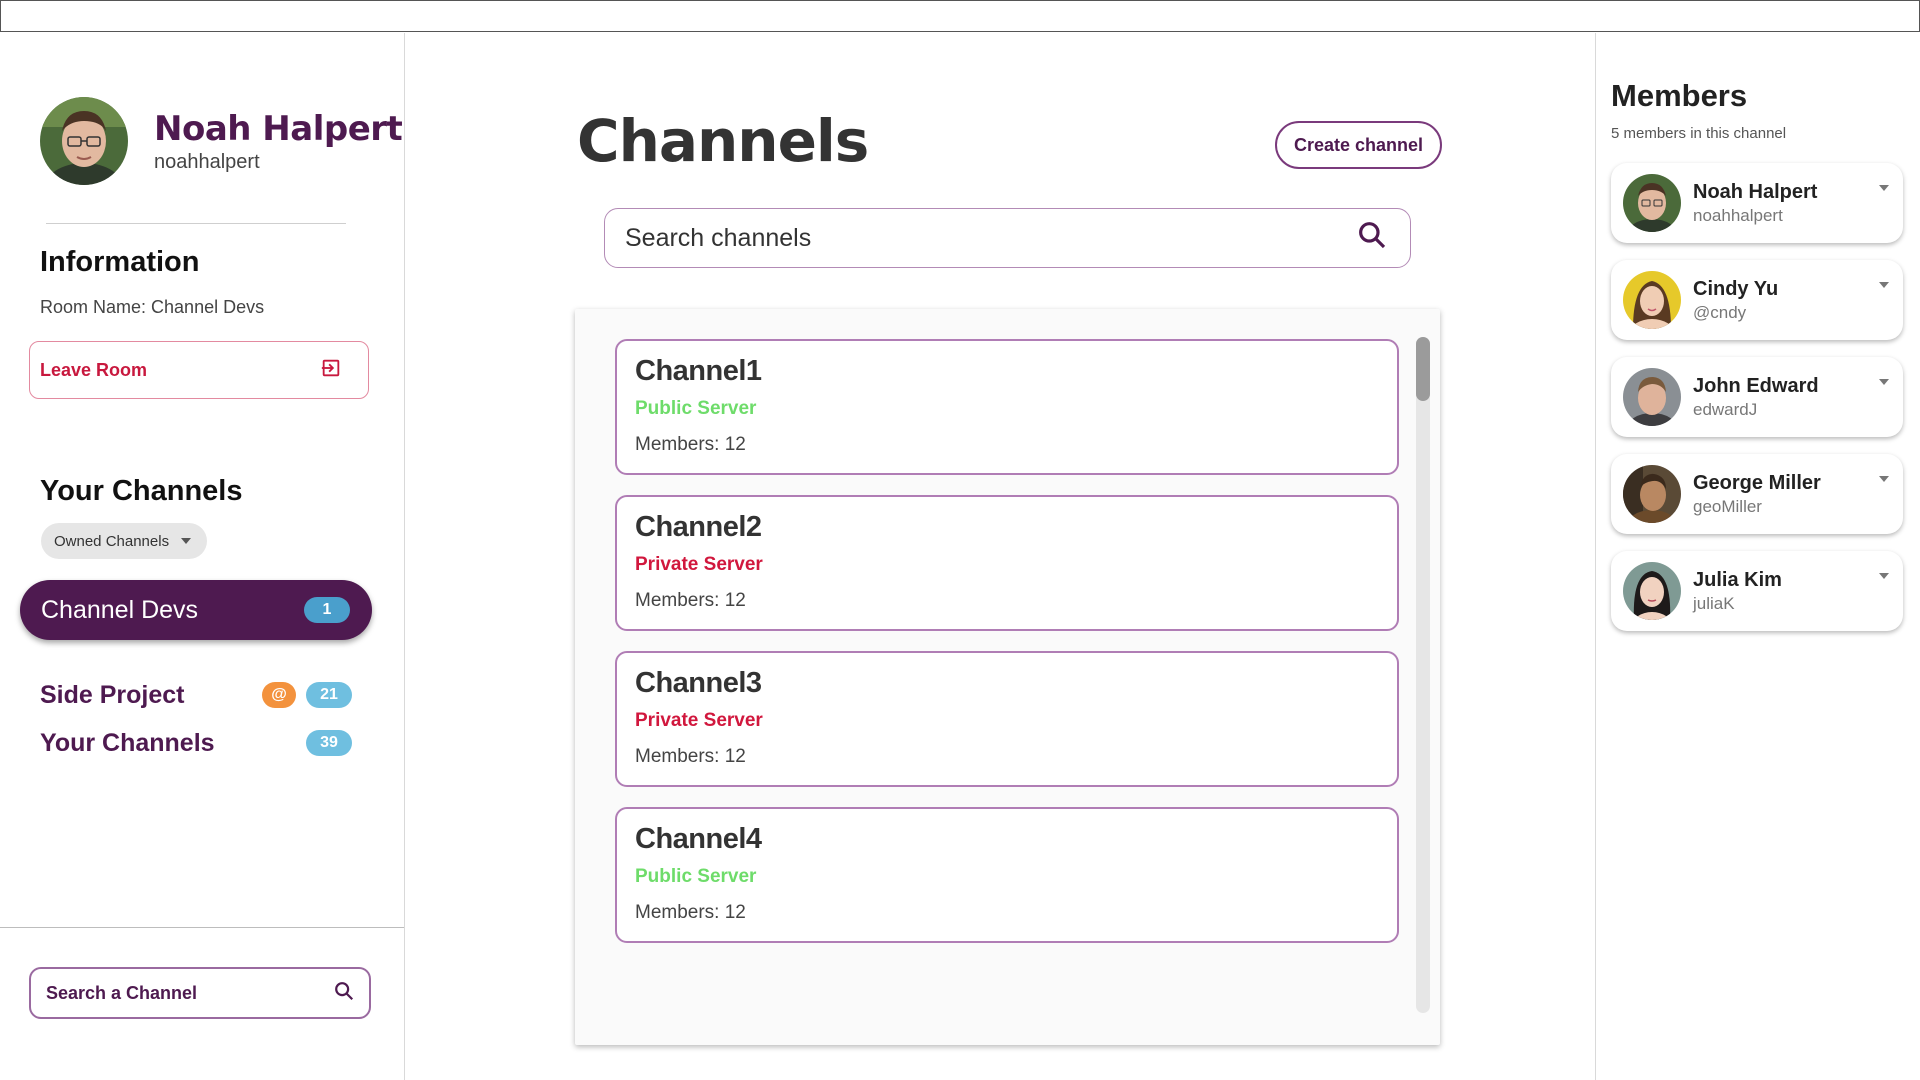 The image size is (1920, 1080). Describe the element at coordinates (141, 491) in the screenshot. I see `your-channels-heading: Your Channels` at that location.